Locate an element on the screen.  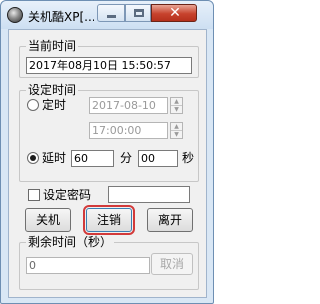
delay-label: 延时 is located at coordinates (54, 158).